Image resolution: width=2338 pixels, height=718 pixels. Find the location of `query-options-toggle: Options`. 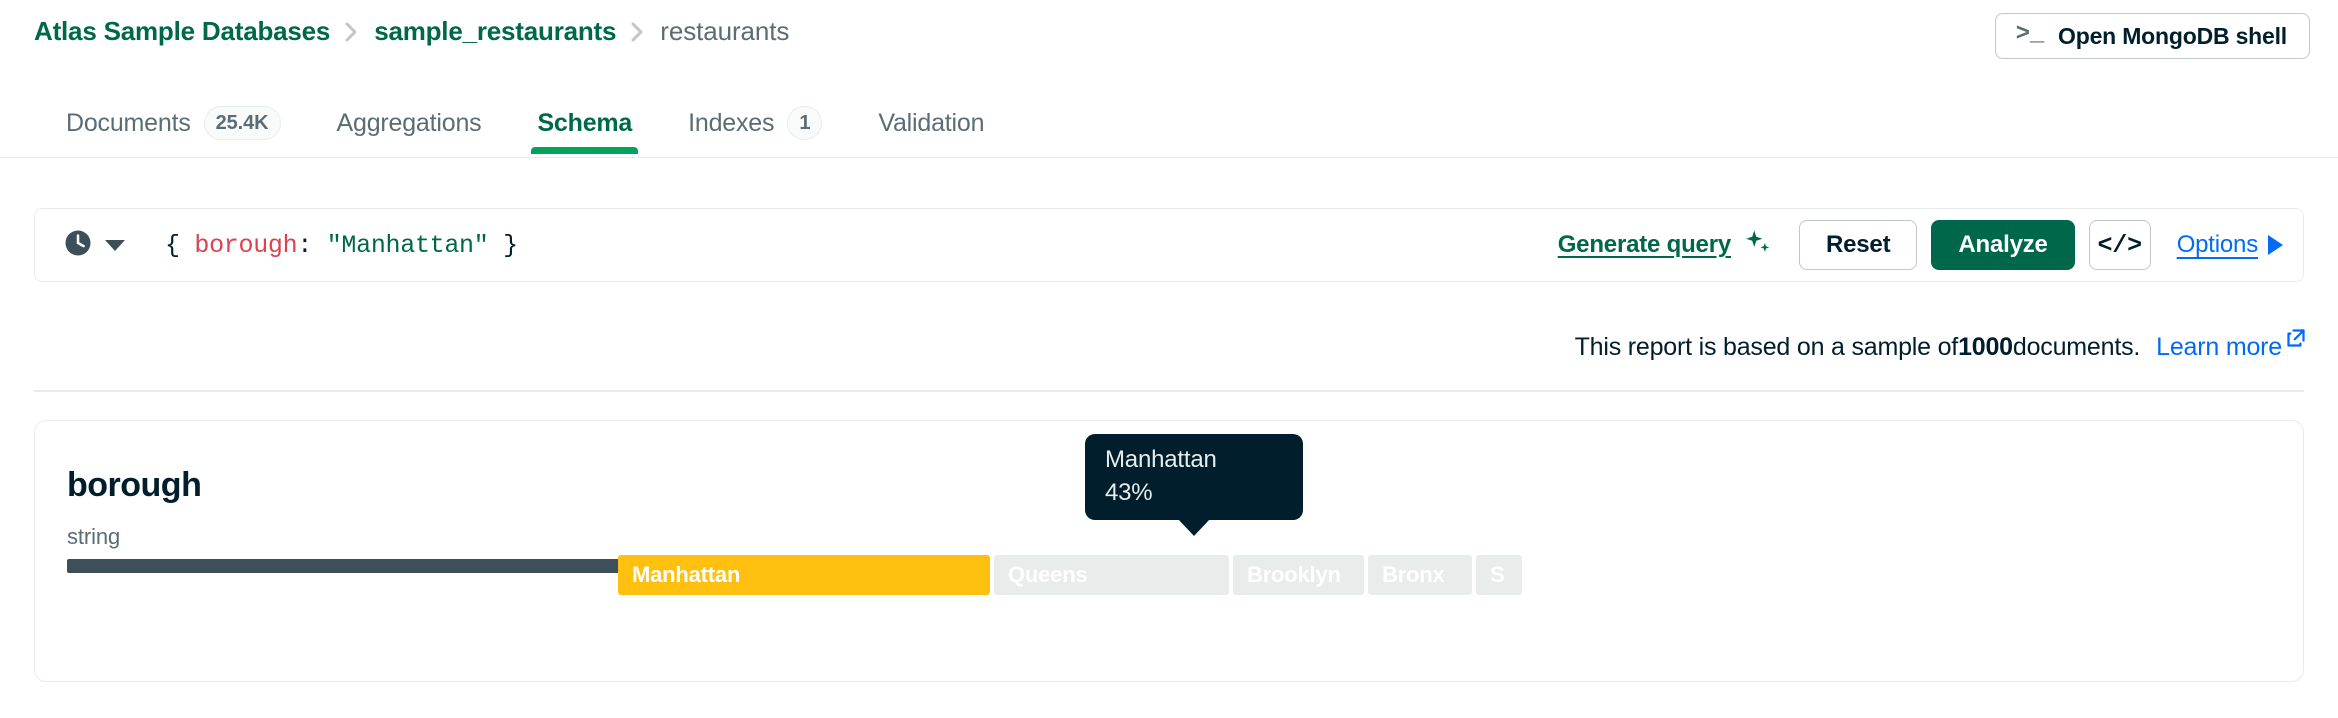

query-options-toggle: Options is located at coordinates (2230, 245).